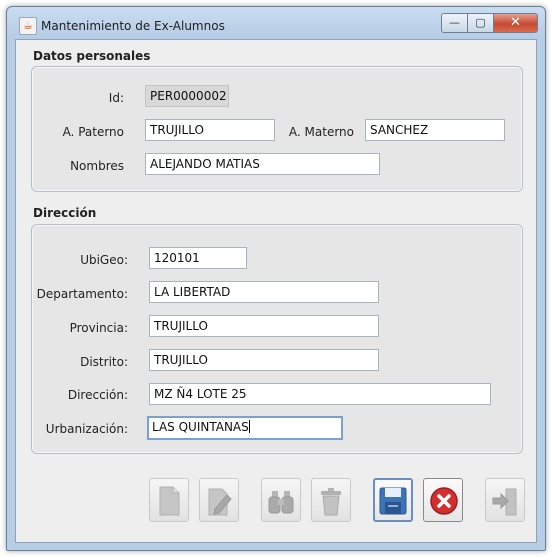 Image resolution: width=552 pixels, height=557 pixels. I want to click on provincia-label: Provincia:, so click(98, 328).